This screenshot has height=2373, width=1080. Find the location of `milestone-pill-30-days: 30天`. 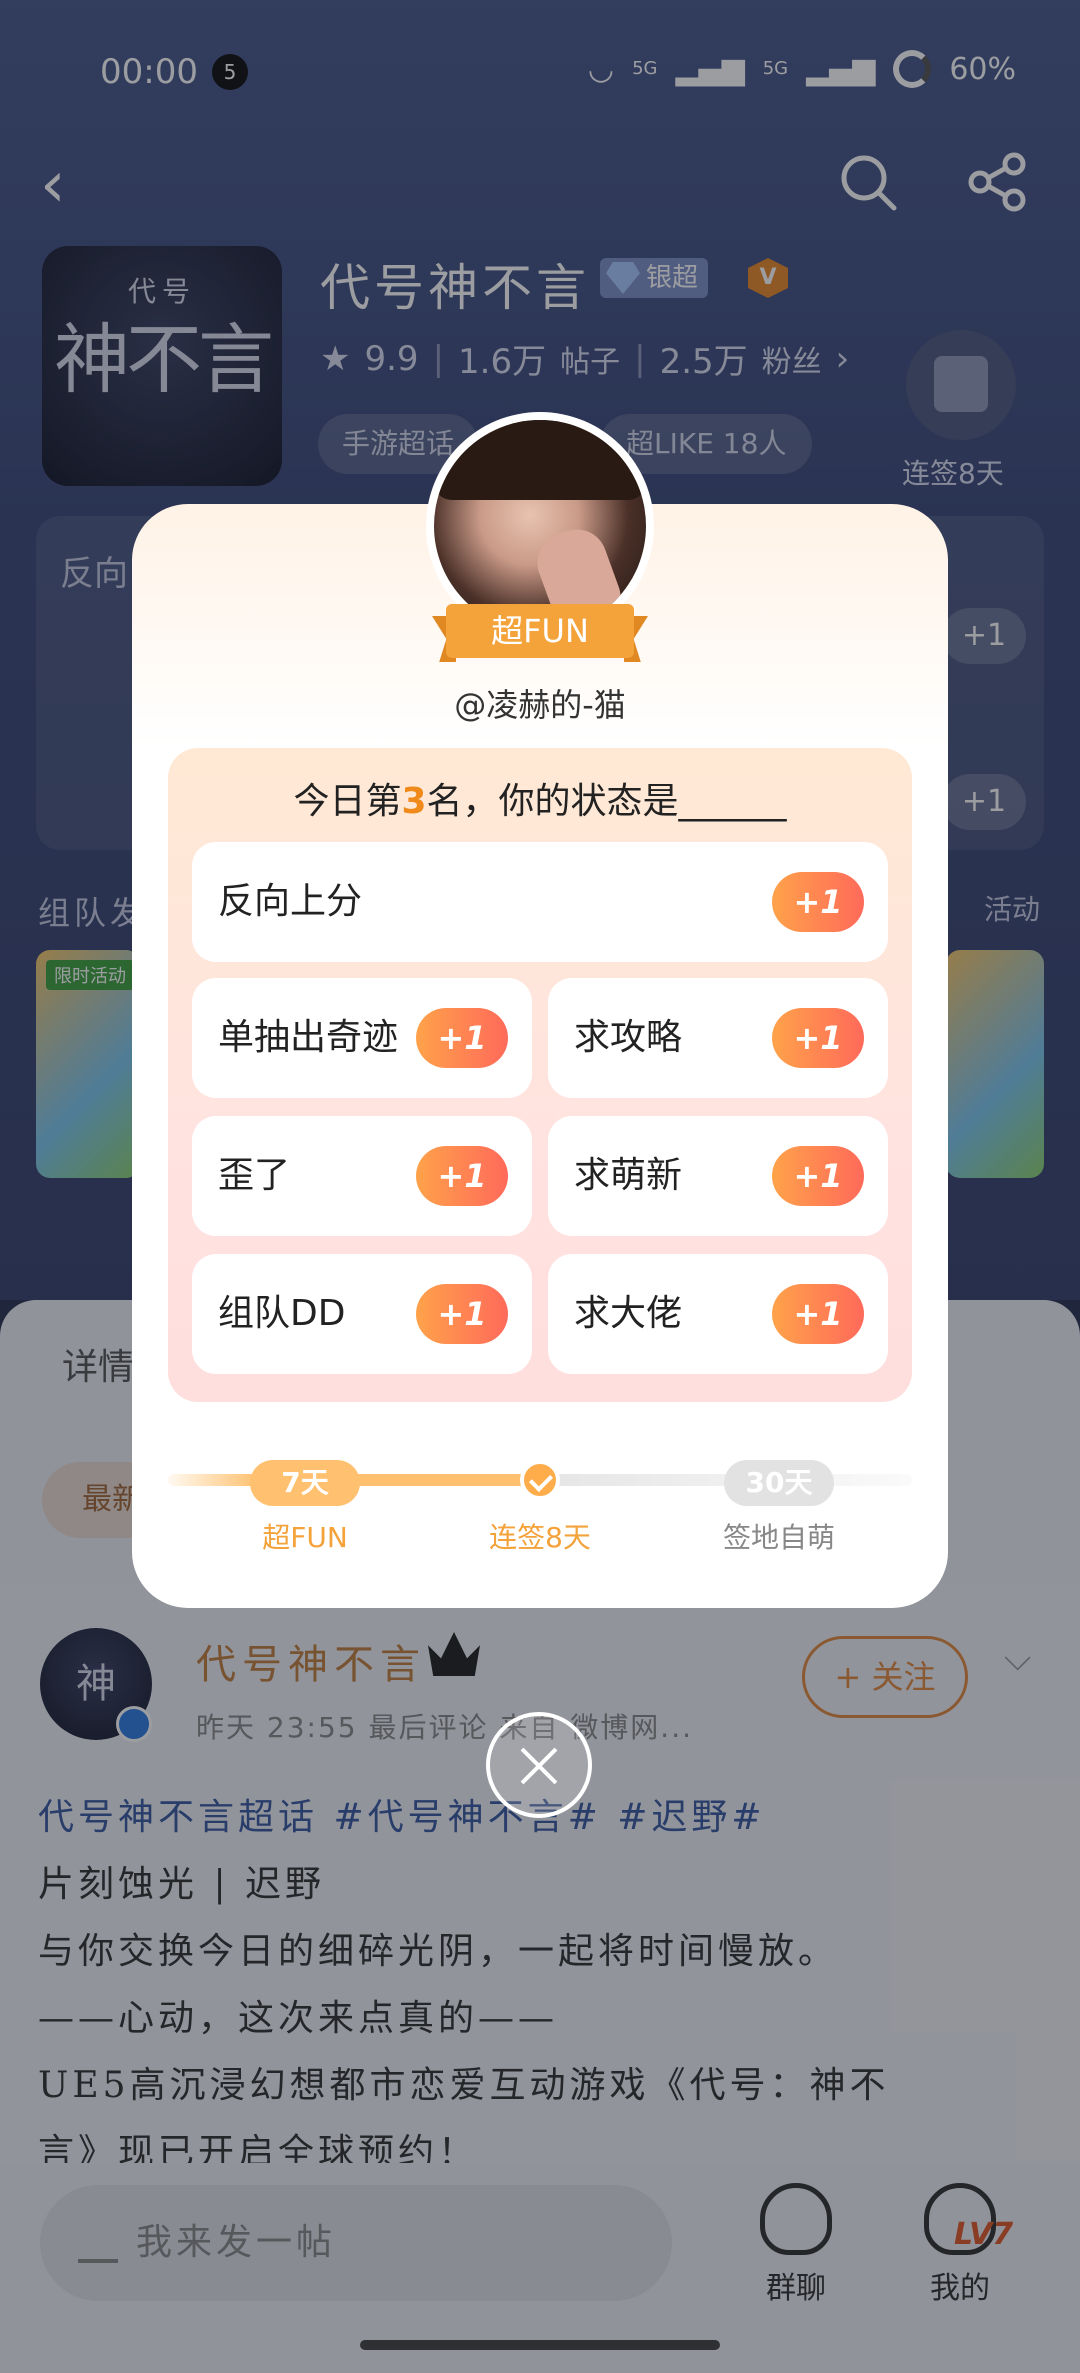

milestone-pill-30-days: 30天 is located at coordinates (779, 1483).